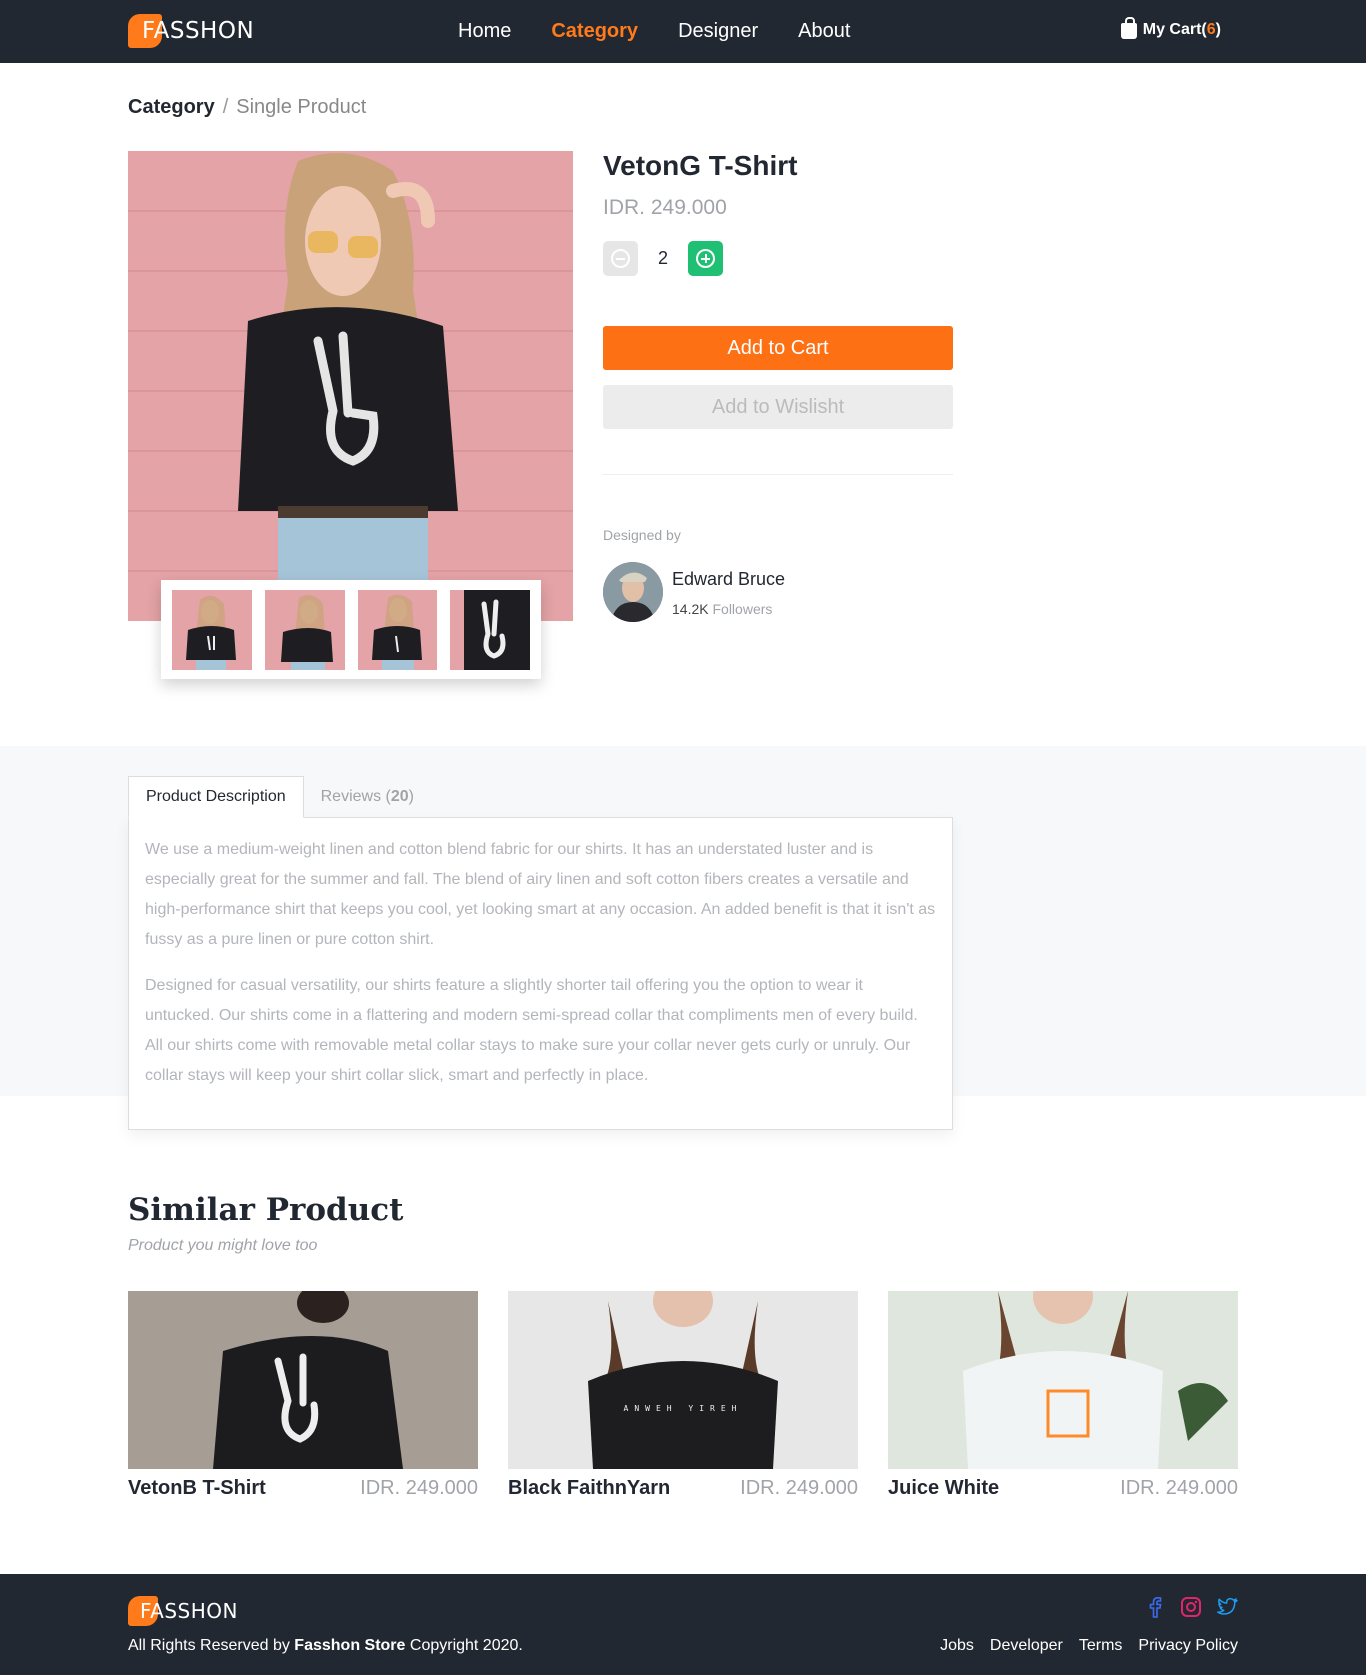  I want to click on cart-count: 6, so click(1211, 29).